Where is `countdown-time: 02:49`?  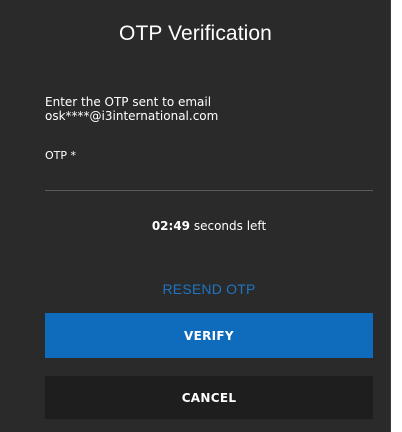 countdown-time: 02:49 is located at coordinates (171, 226).